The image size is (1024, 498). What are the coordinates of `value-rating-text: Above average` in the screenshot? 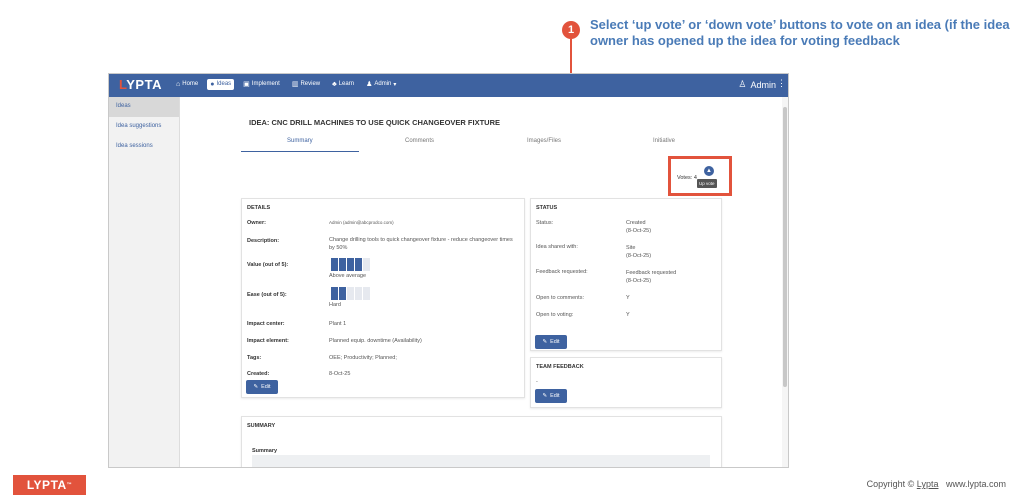 It's located at (347, 276).